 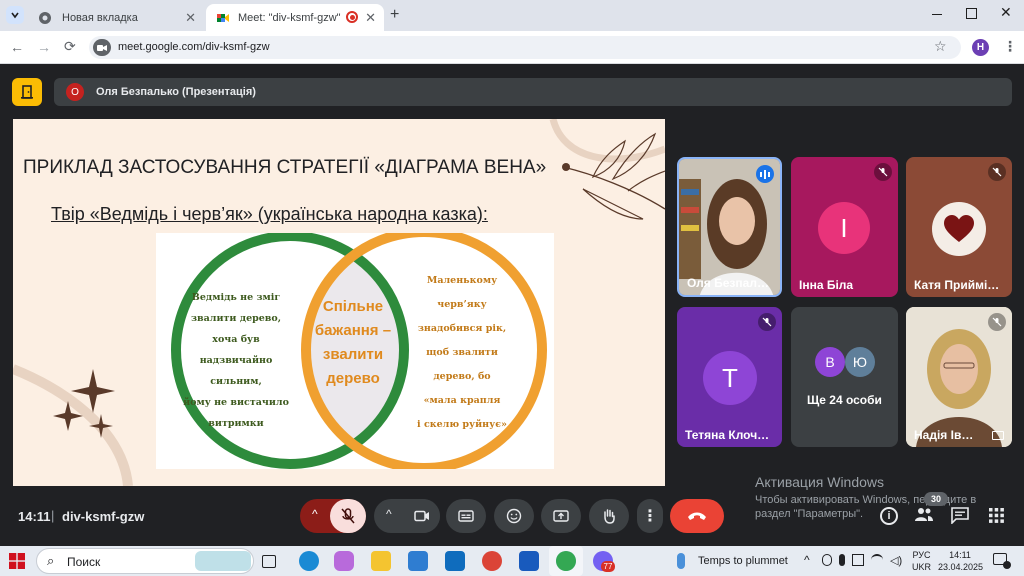 I want to click on copilot-tray-icon, so click(x=827, y=560).